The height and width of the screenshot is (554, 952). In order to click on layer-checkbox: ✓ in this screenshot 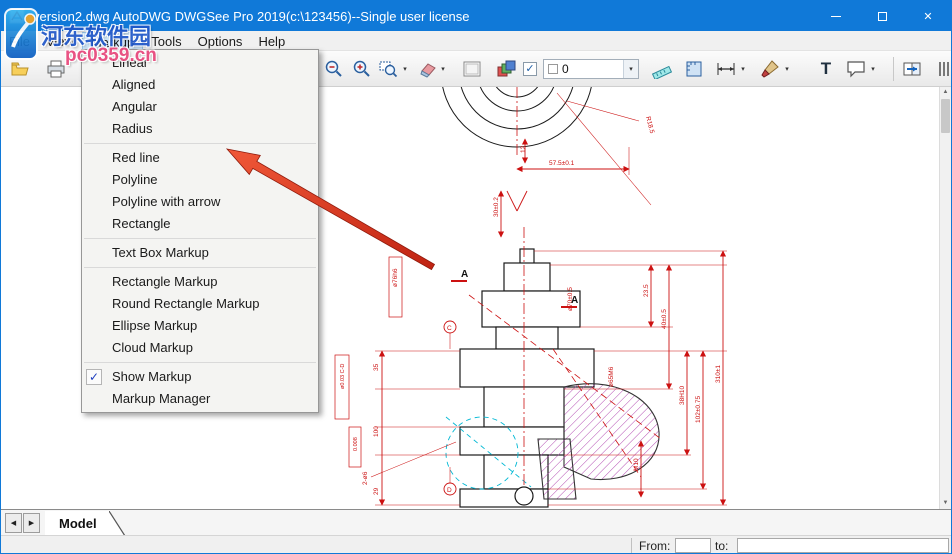, I will do `click(530, 69)`.